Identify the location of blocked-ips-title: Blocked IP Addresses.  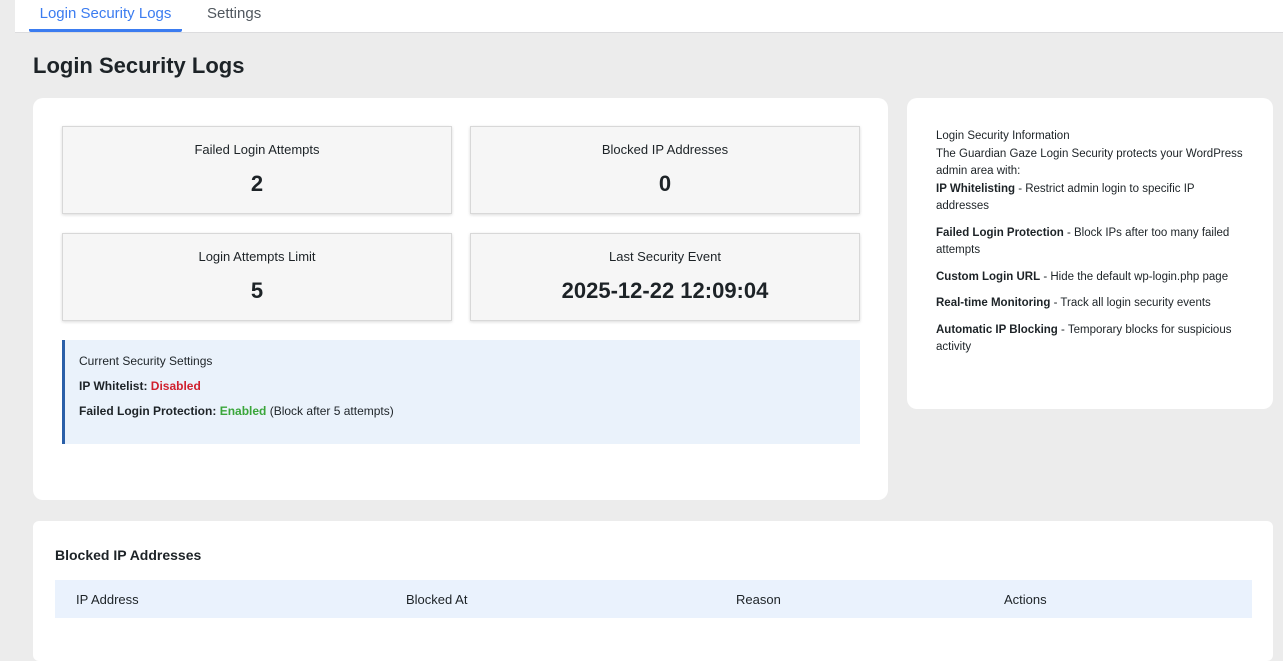
(128, 555).